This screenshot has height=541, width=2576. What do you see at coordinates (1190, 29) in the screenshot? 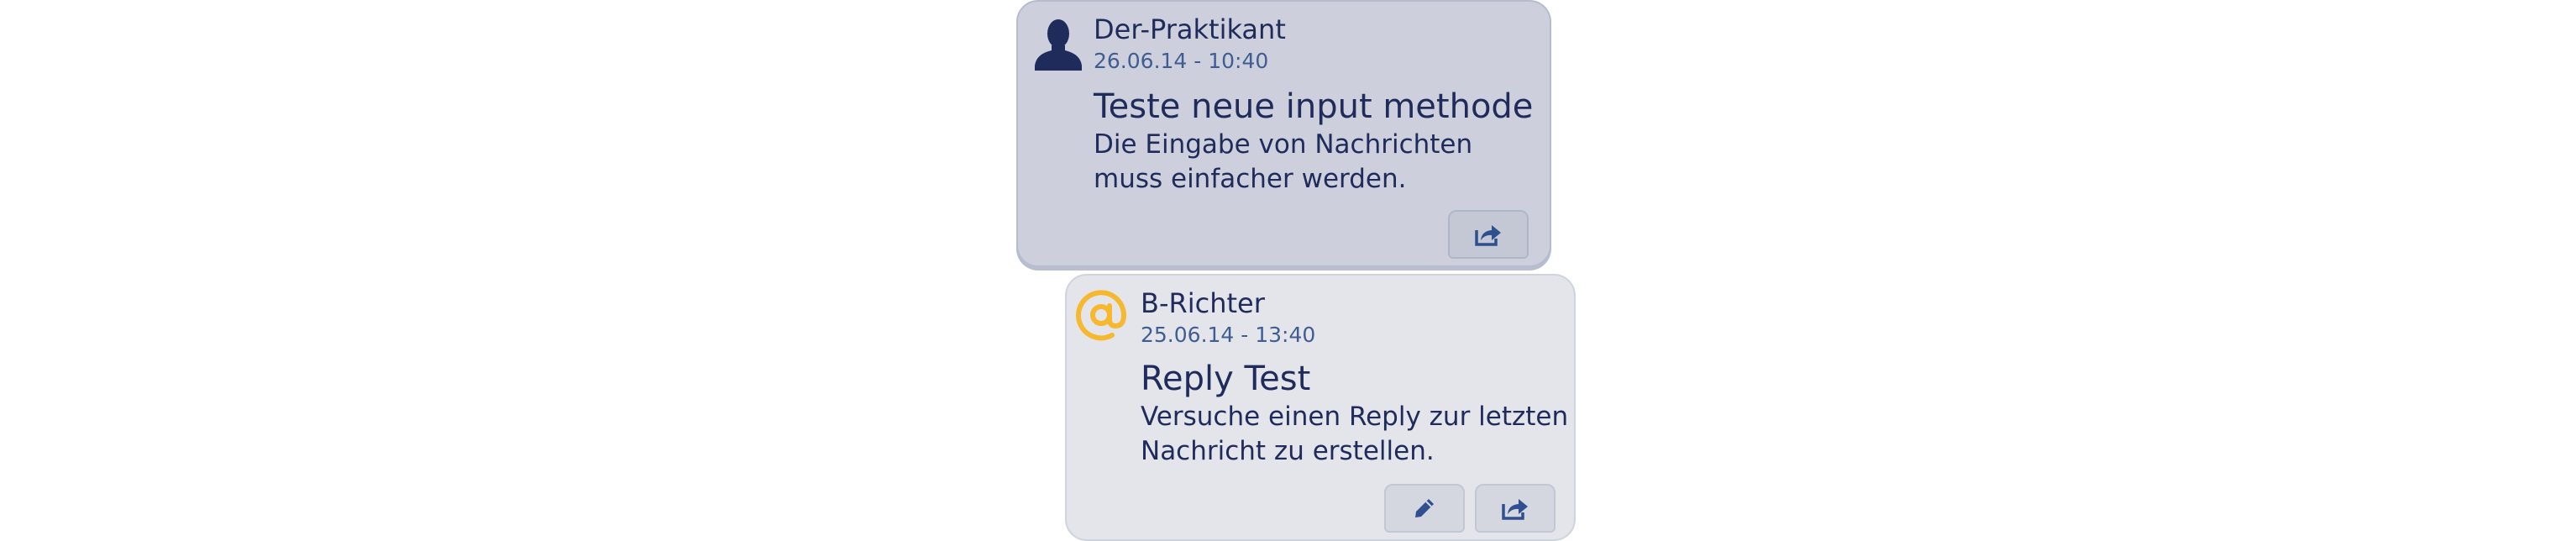
I see `author-name: Der-Praktikant` at bounding box center [1190, 29].